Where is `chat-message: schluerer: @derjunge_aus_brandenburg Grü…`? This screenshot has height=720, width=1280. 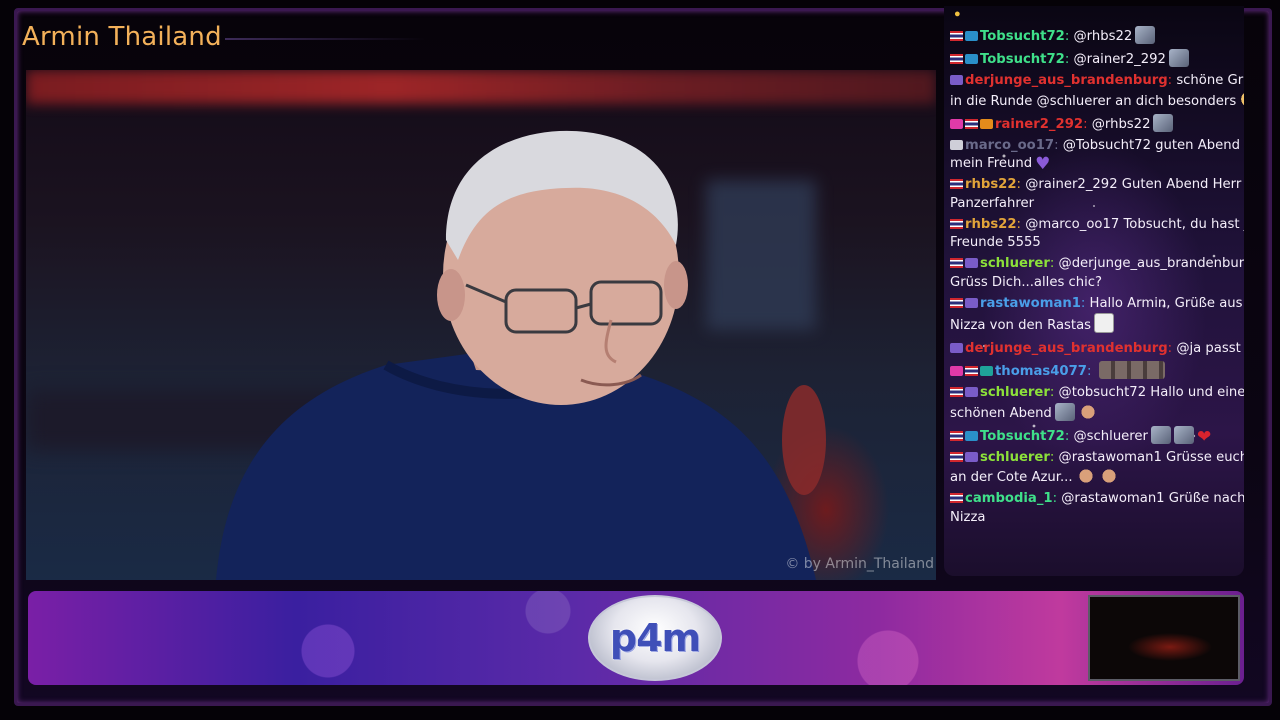 chat-message: schluerer: @derjunge_aus_brandenburg Grü… is located at coordinates (1097, 273).